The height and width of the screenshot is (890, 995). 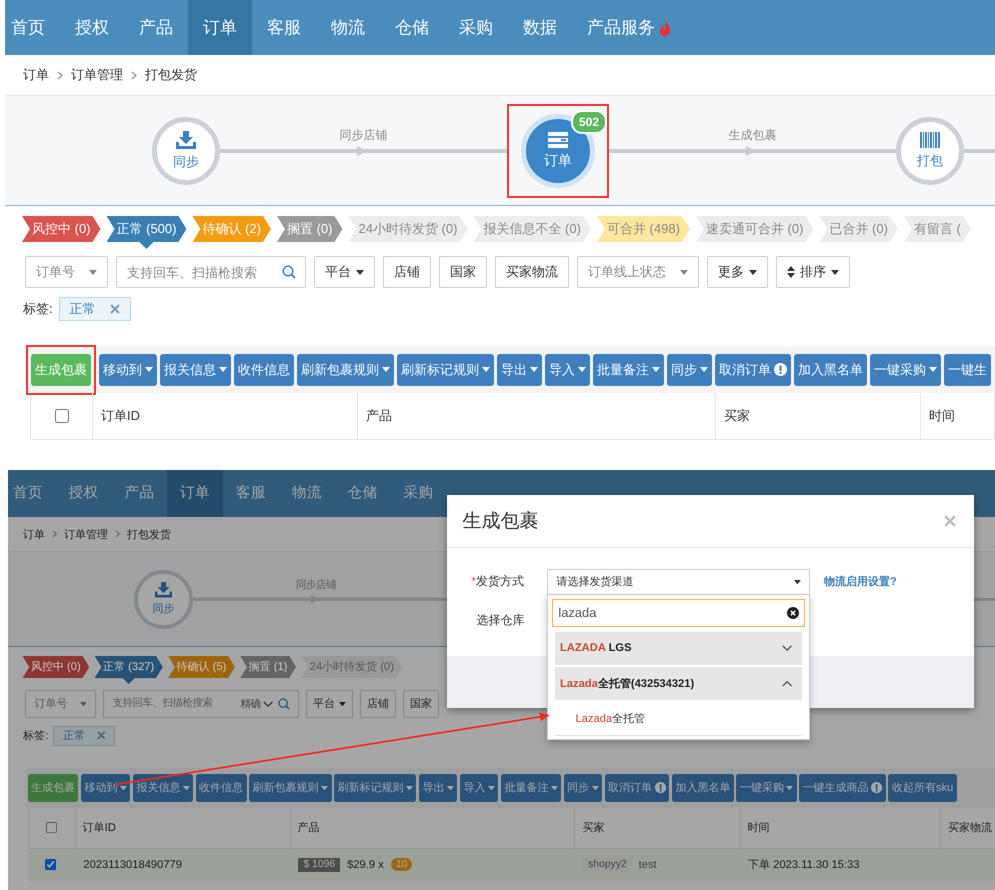 I want to click on toolbar-button: 一键生成商品, so click(x=842, y=788).